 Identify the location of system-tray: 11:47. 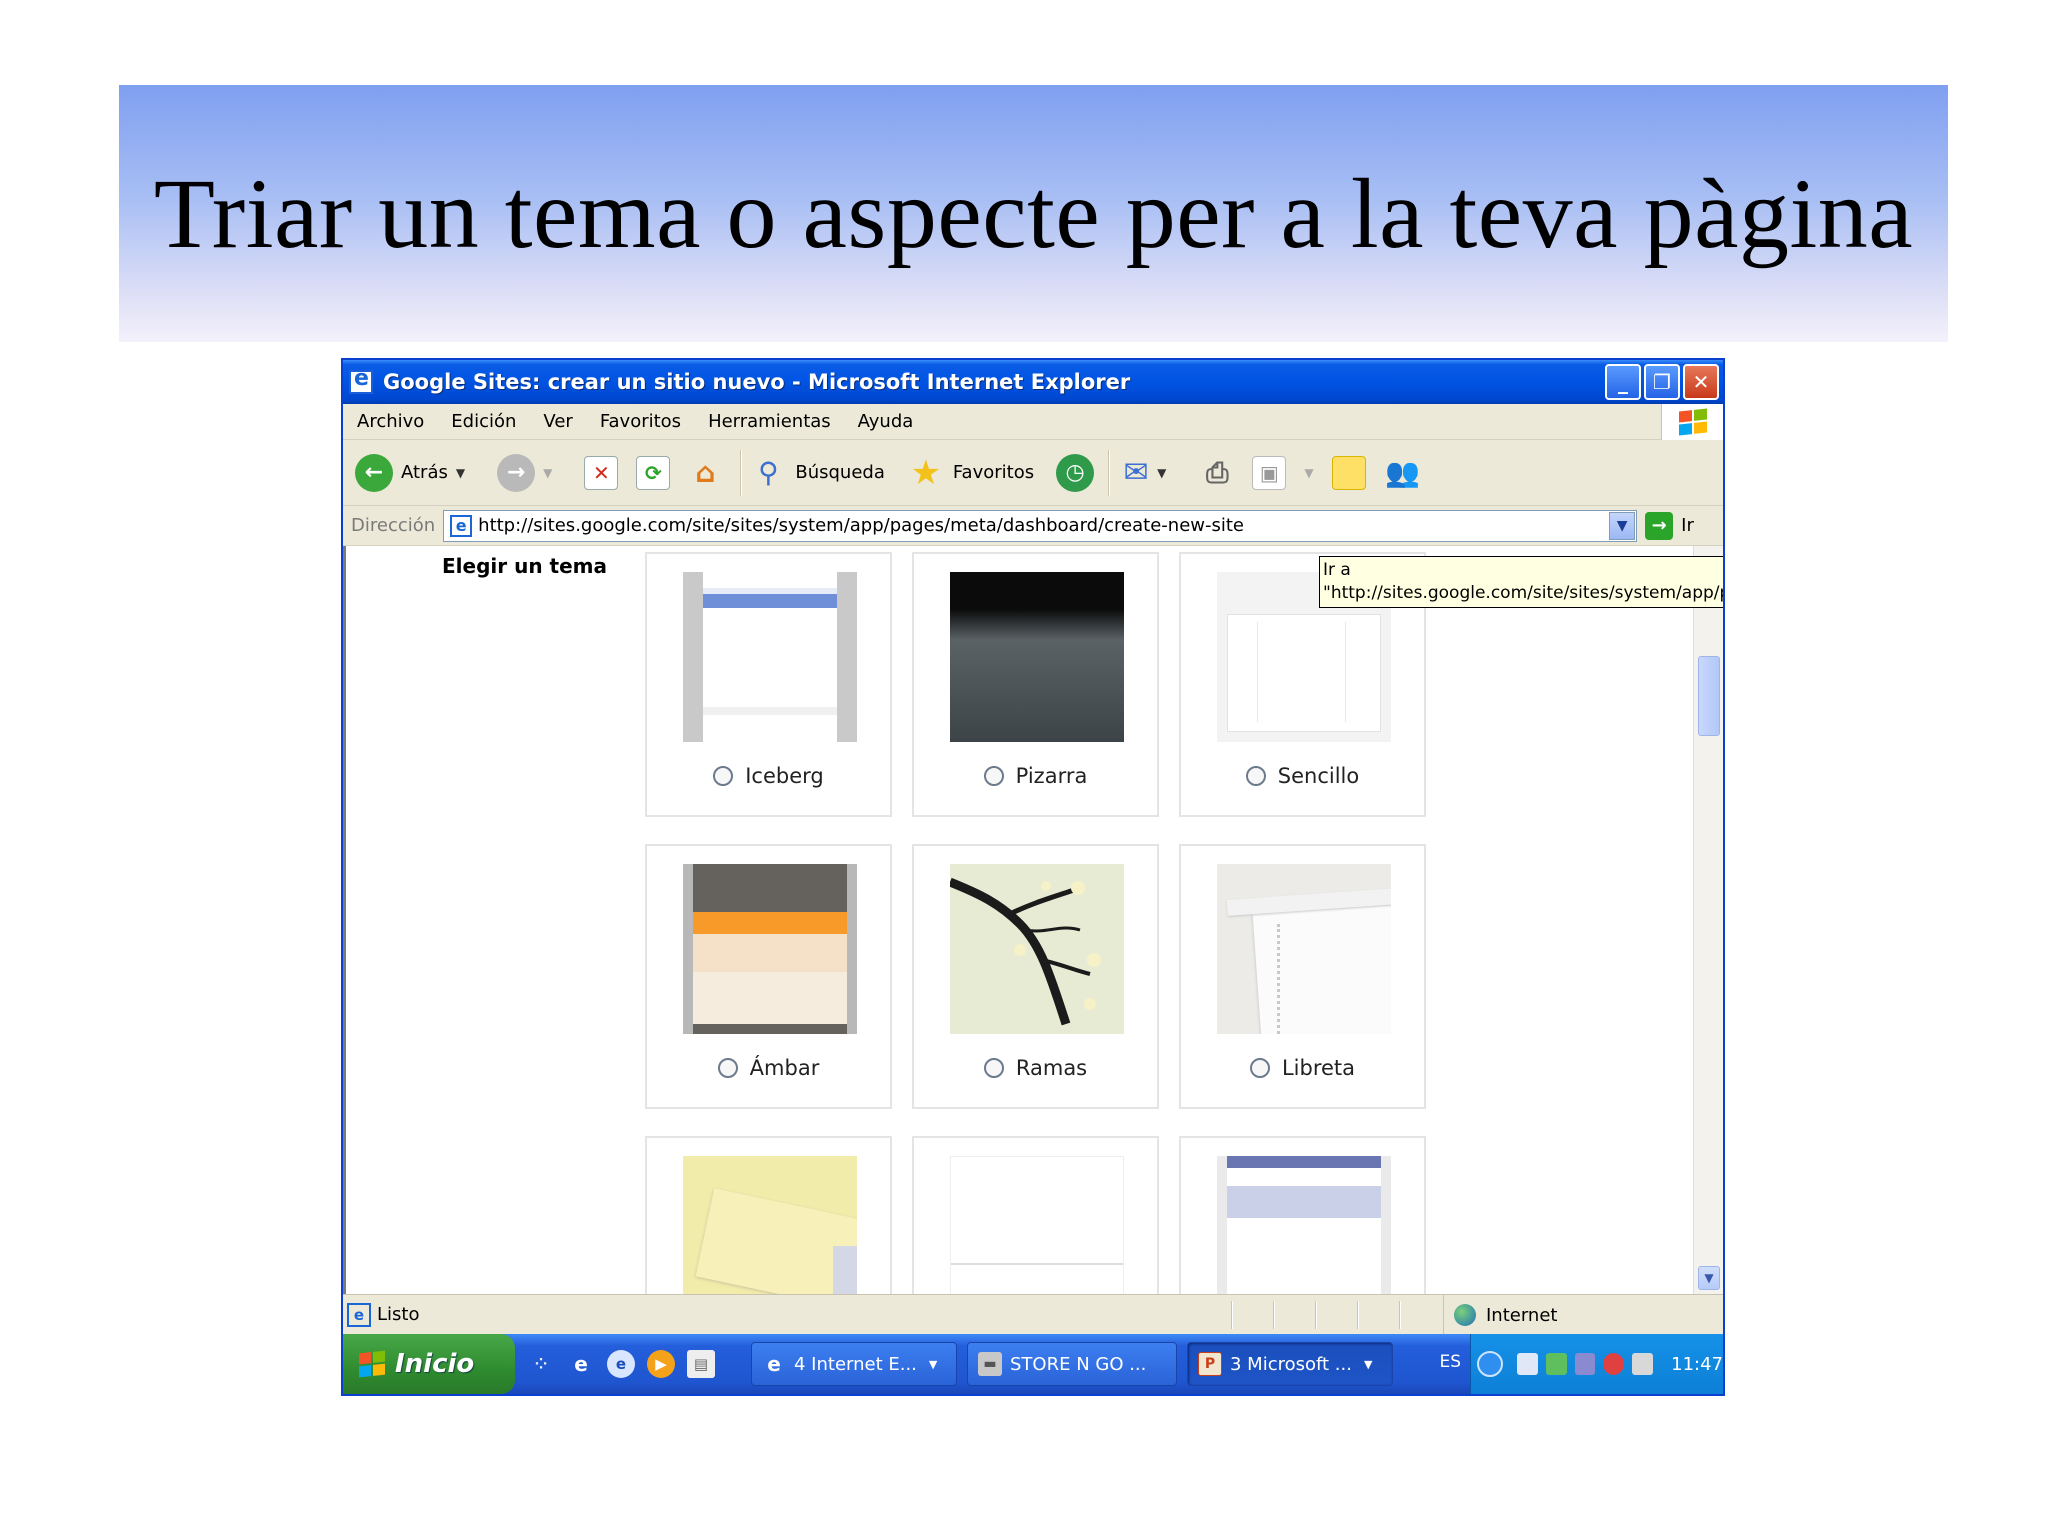
(1596, 1364).